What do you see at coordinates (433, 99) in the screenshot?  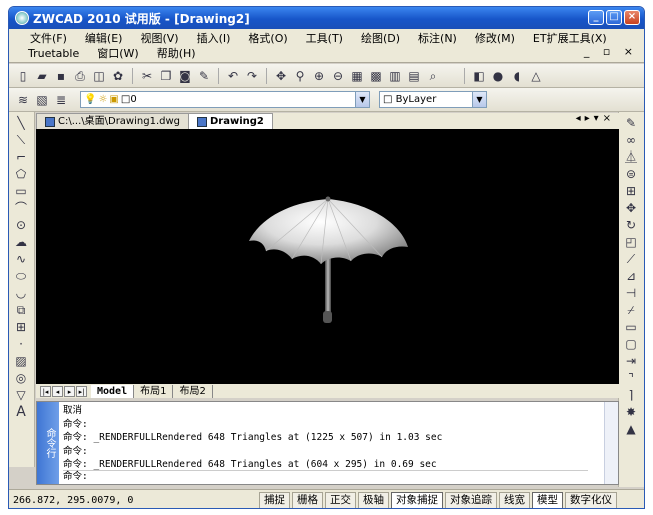 I see `linetype-dropdown: □ ByLayer ▼` at bounding box center [433, 99].